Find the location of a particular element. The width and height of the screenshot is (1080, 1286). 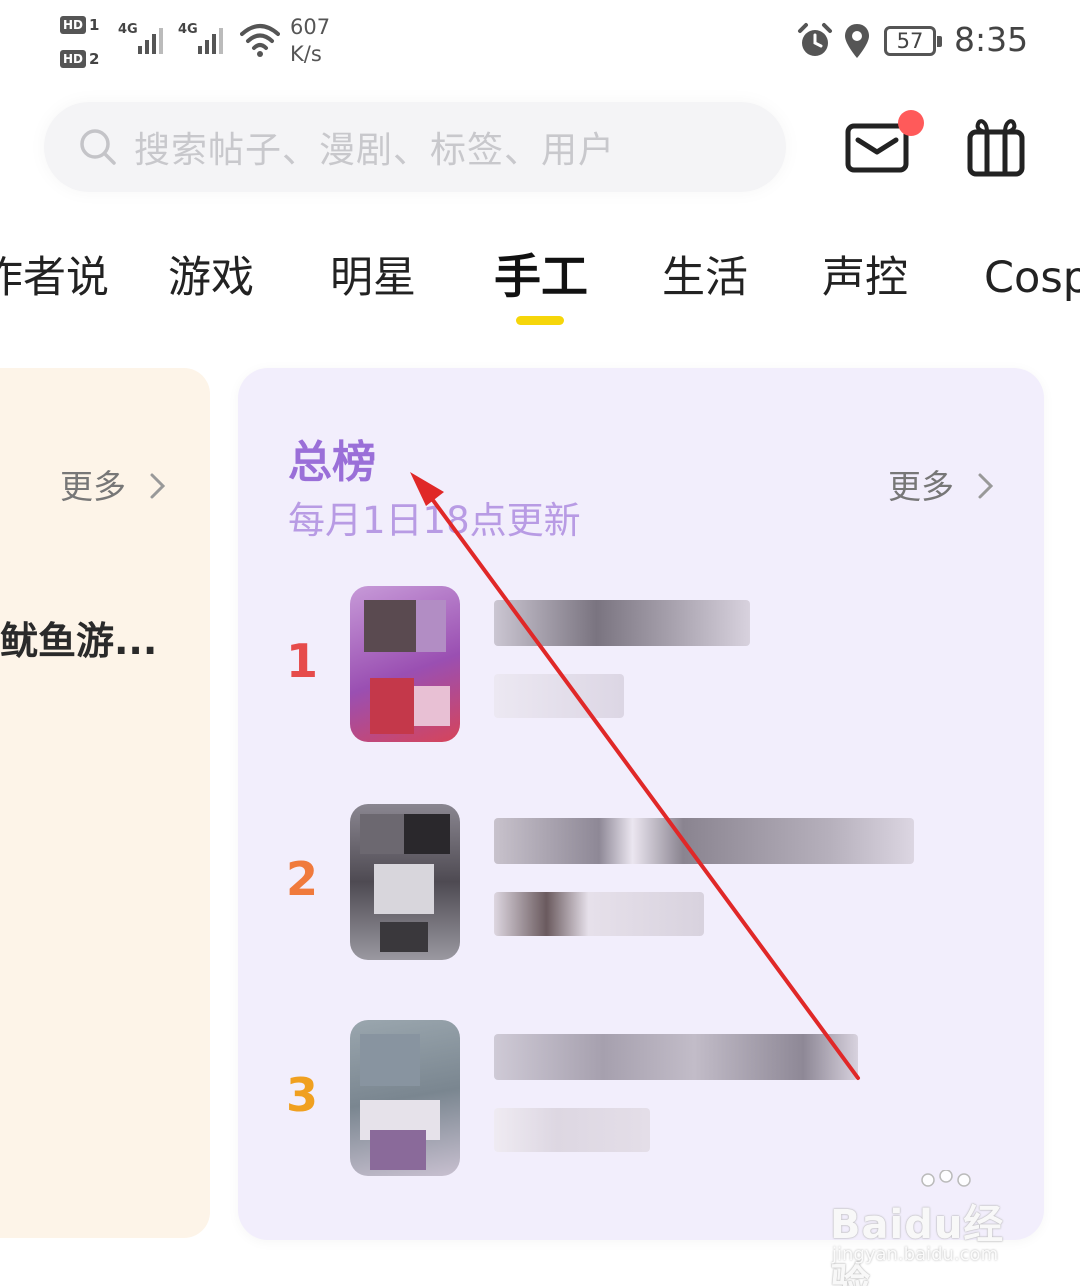

rank-number: 2 is located at coordinates (302, 879).